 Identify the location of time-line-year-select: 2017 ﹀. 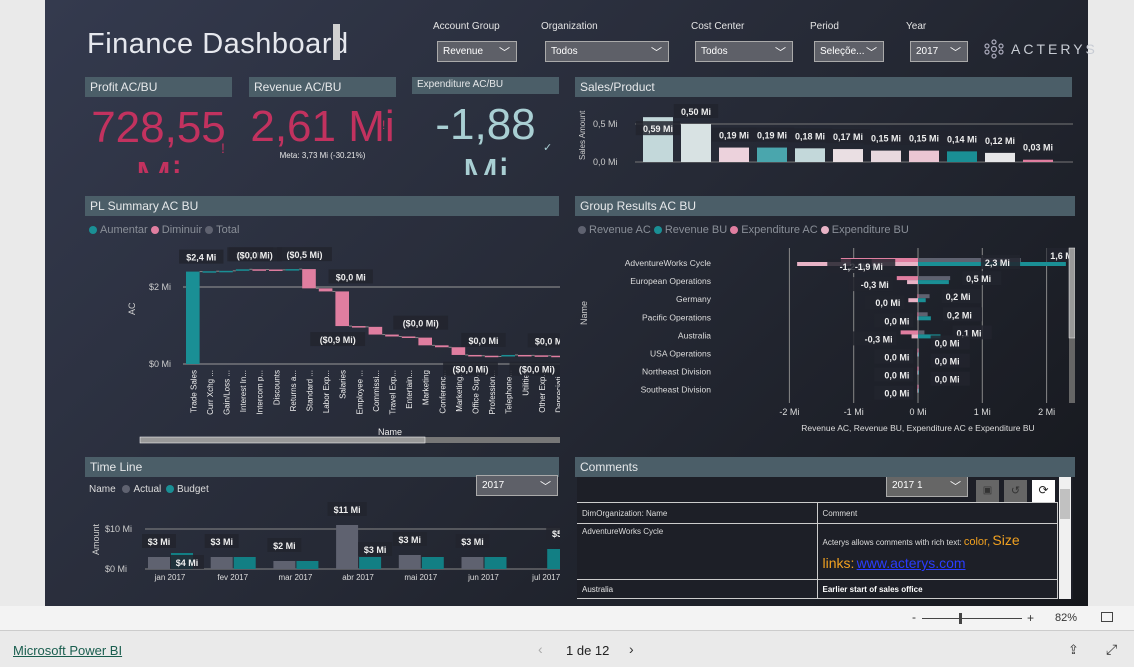
(517, 485).